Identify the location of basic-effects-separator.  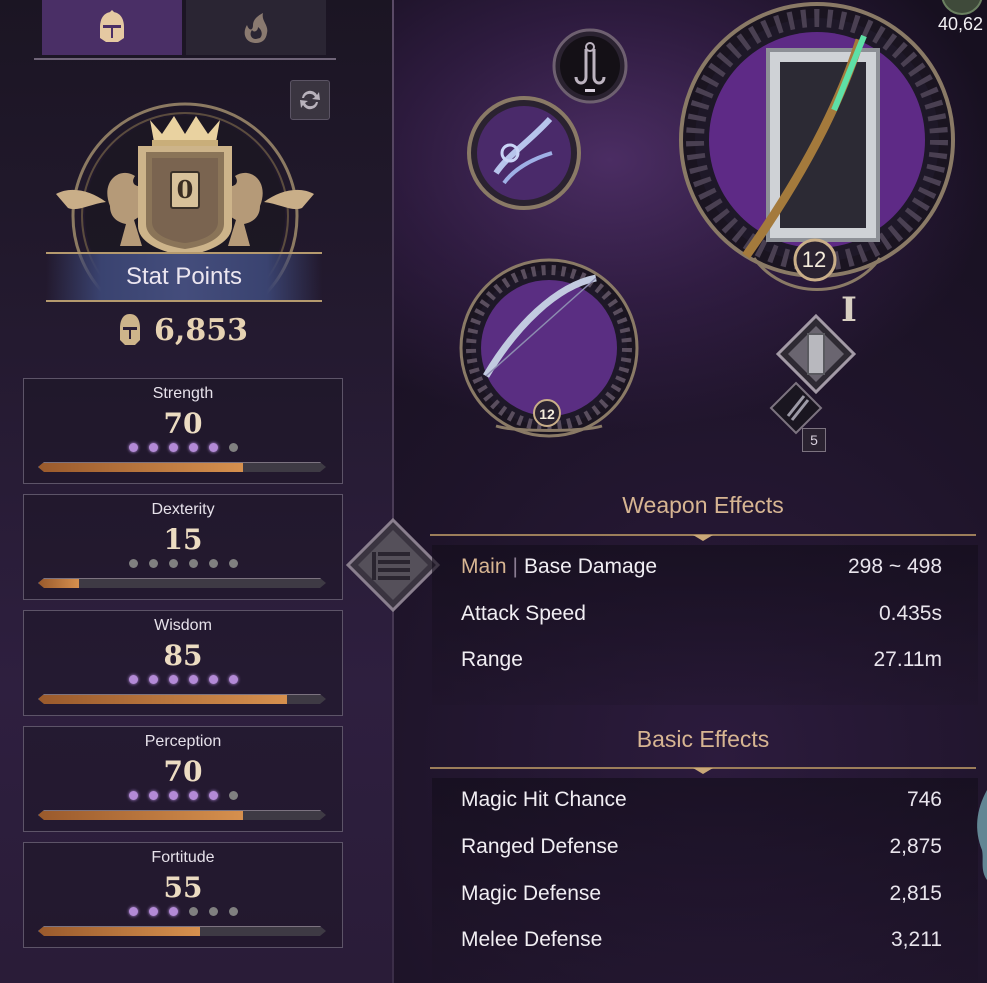
(703, 770).